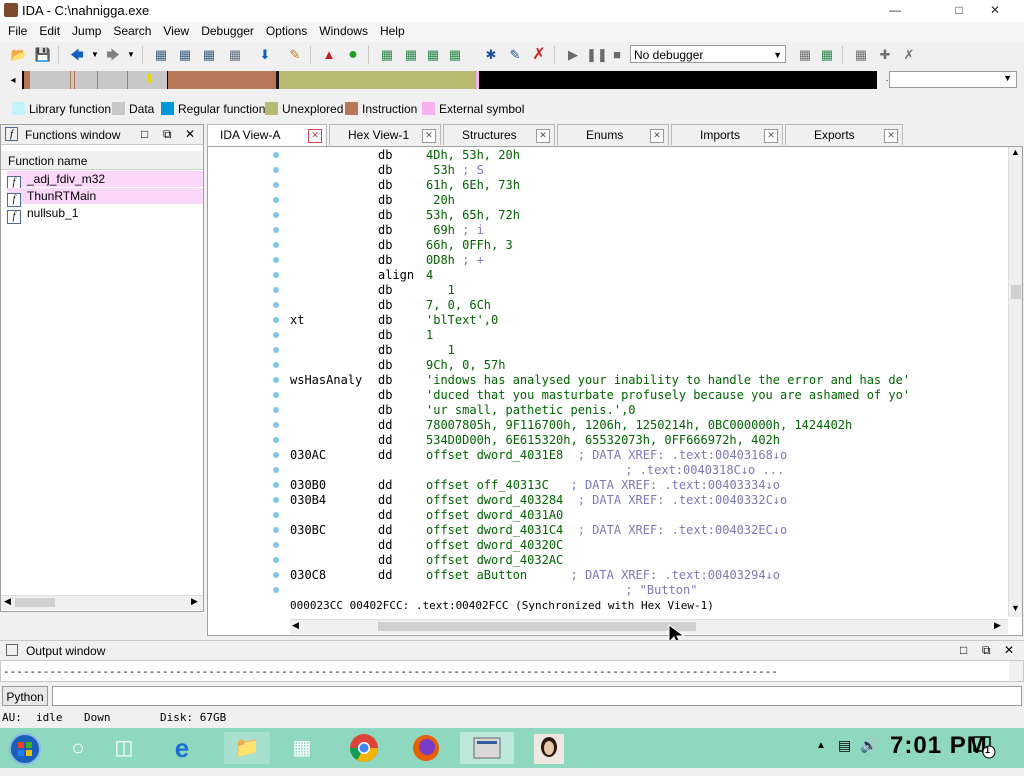 This screenshot has width=1024, height=776. I want to click on command-input, so click(537, 696).